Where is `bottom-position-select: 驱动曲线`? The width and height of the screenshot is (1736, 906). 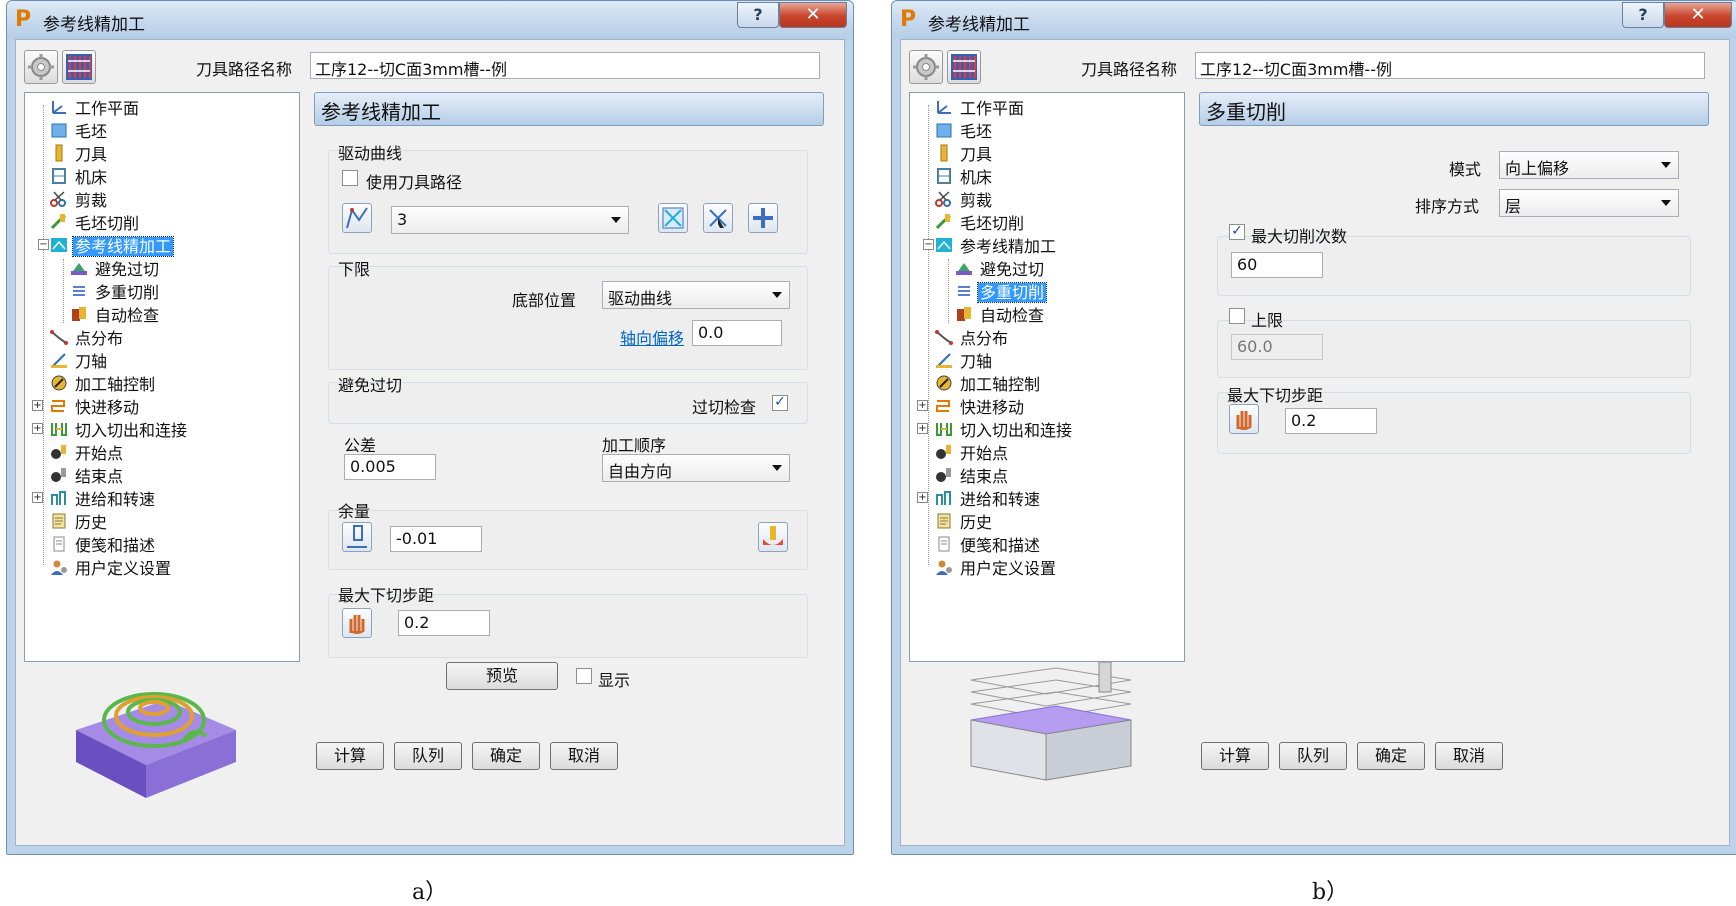
bottom-position-select: 驱动曲线 is located at coordinates (696, 295).